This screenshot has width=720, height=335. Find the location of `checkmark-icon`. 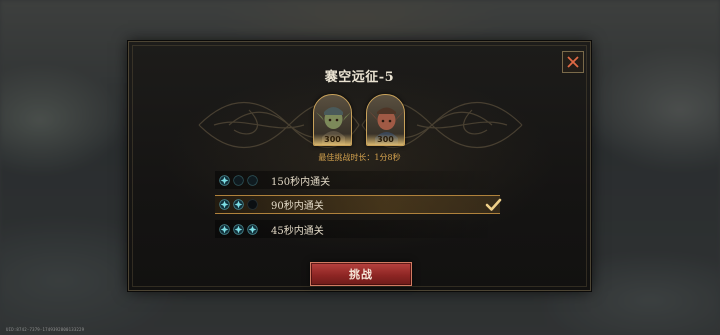

checkmark-icon is located at coordinates (493, 204).